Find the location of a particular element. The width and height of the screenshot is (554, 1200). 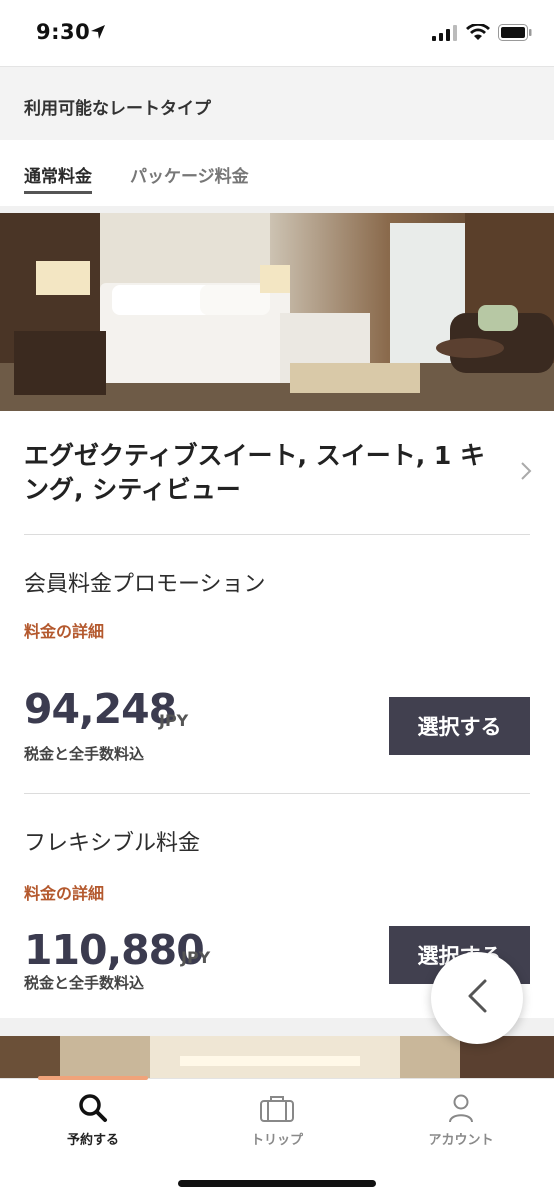

room-title-row: エグゼクティブスイート, スイート, 1 キング, シティビュー is located at coordinates (277, 473).